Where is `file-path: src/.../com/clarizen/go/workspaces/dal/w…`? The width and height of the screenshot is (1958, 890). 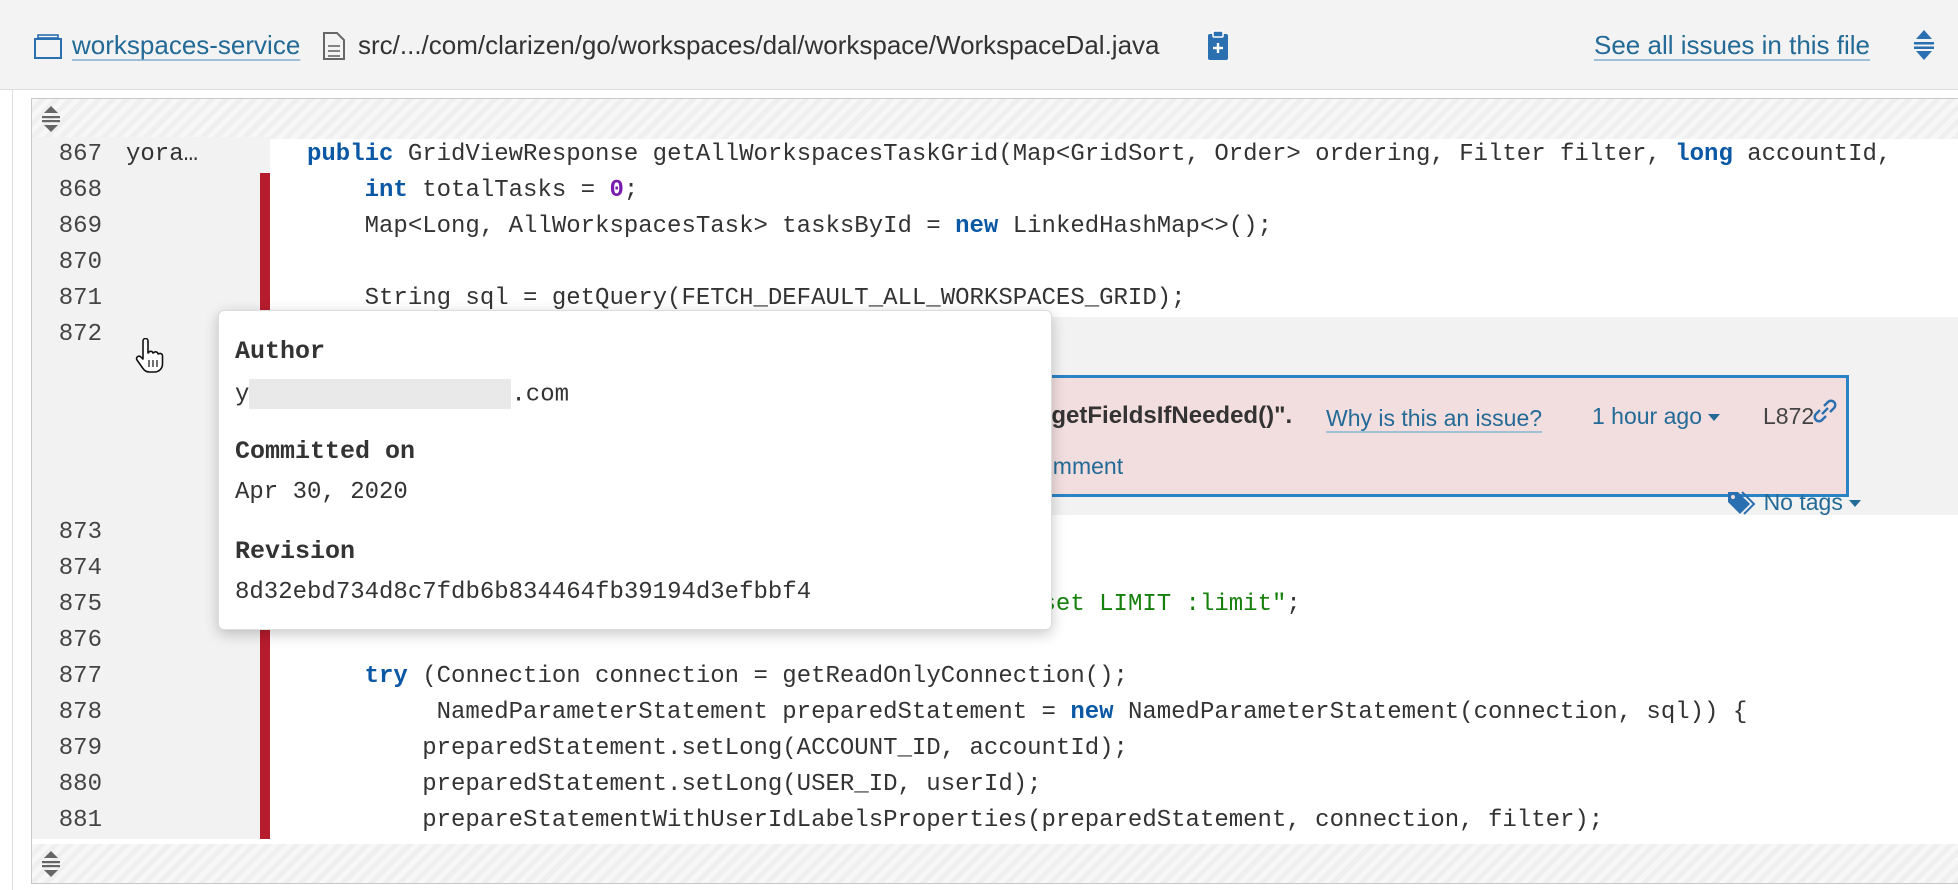
file-path: src/.../com/clarizen/go/workspaces/dal/w… is located at coordinates (759, 45).